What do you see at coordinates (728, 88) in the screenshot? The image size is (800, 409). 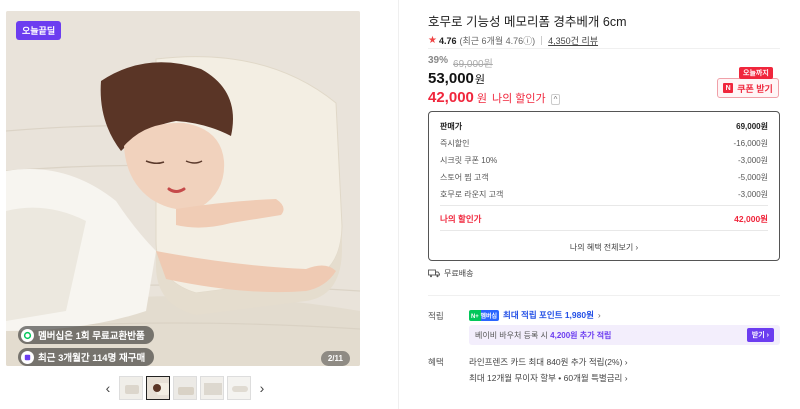 I see `naver-n-icon: N` at bounding box center [728, 88].